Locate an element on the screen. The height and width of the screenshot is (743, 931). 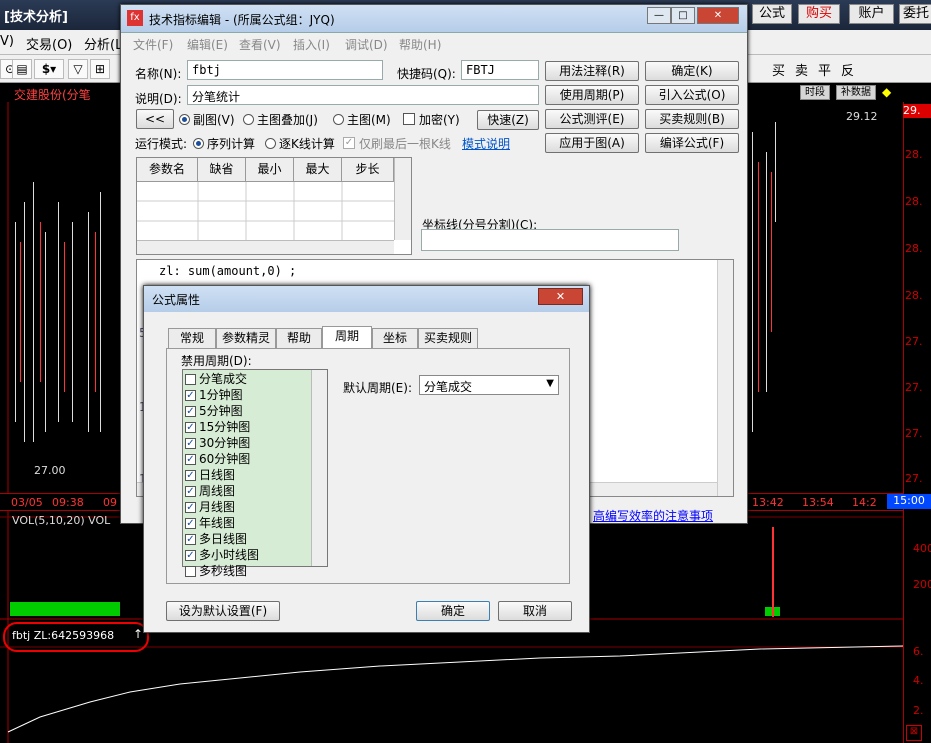
compile-formula-button: 编译公式(F) is located at coordinates (692, 143).